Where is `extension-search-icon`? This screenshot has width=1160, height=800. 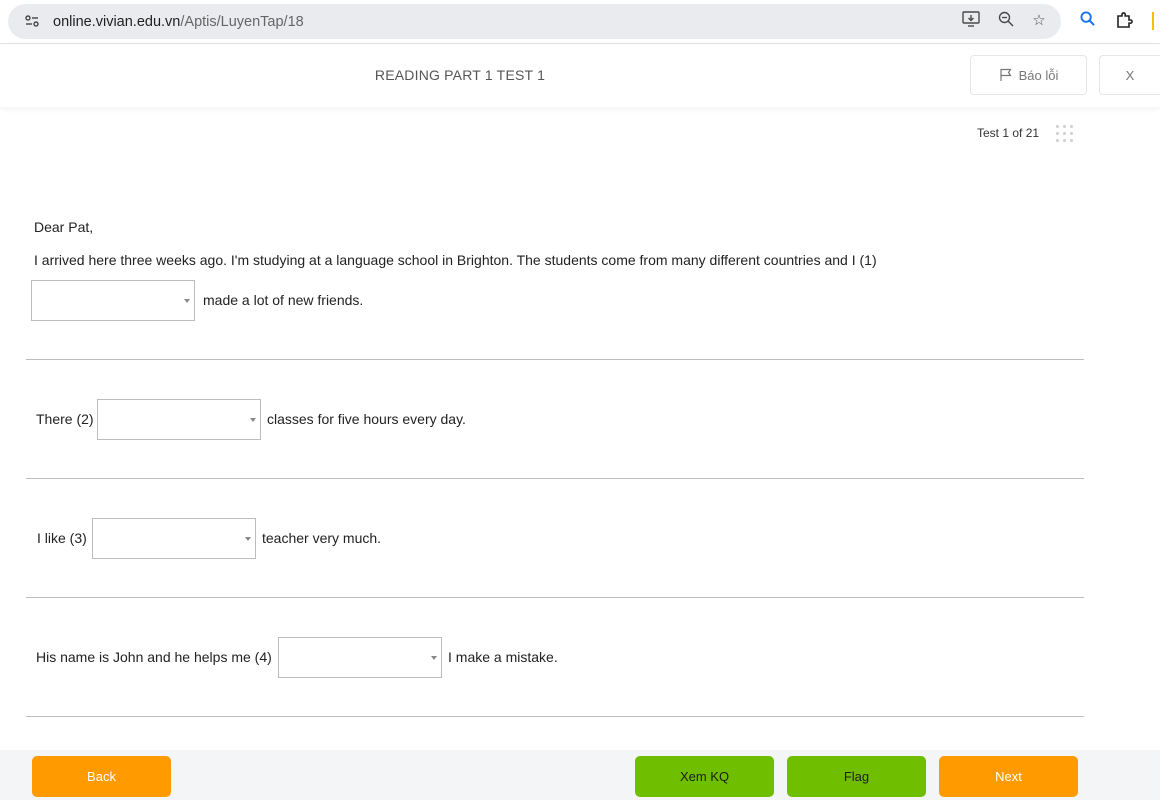
extension-search-icon is located at coordinates (1087, 21).